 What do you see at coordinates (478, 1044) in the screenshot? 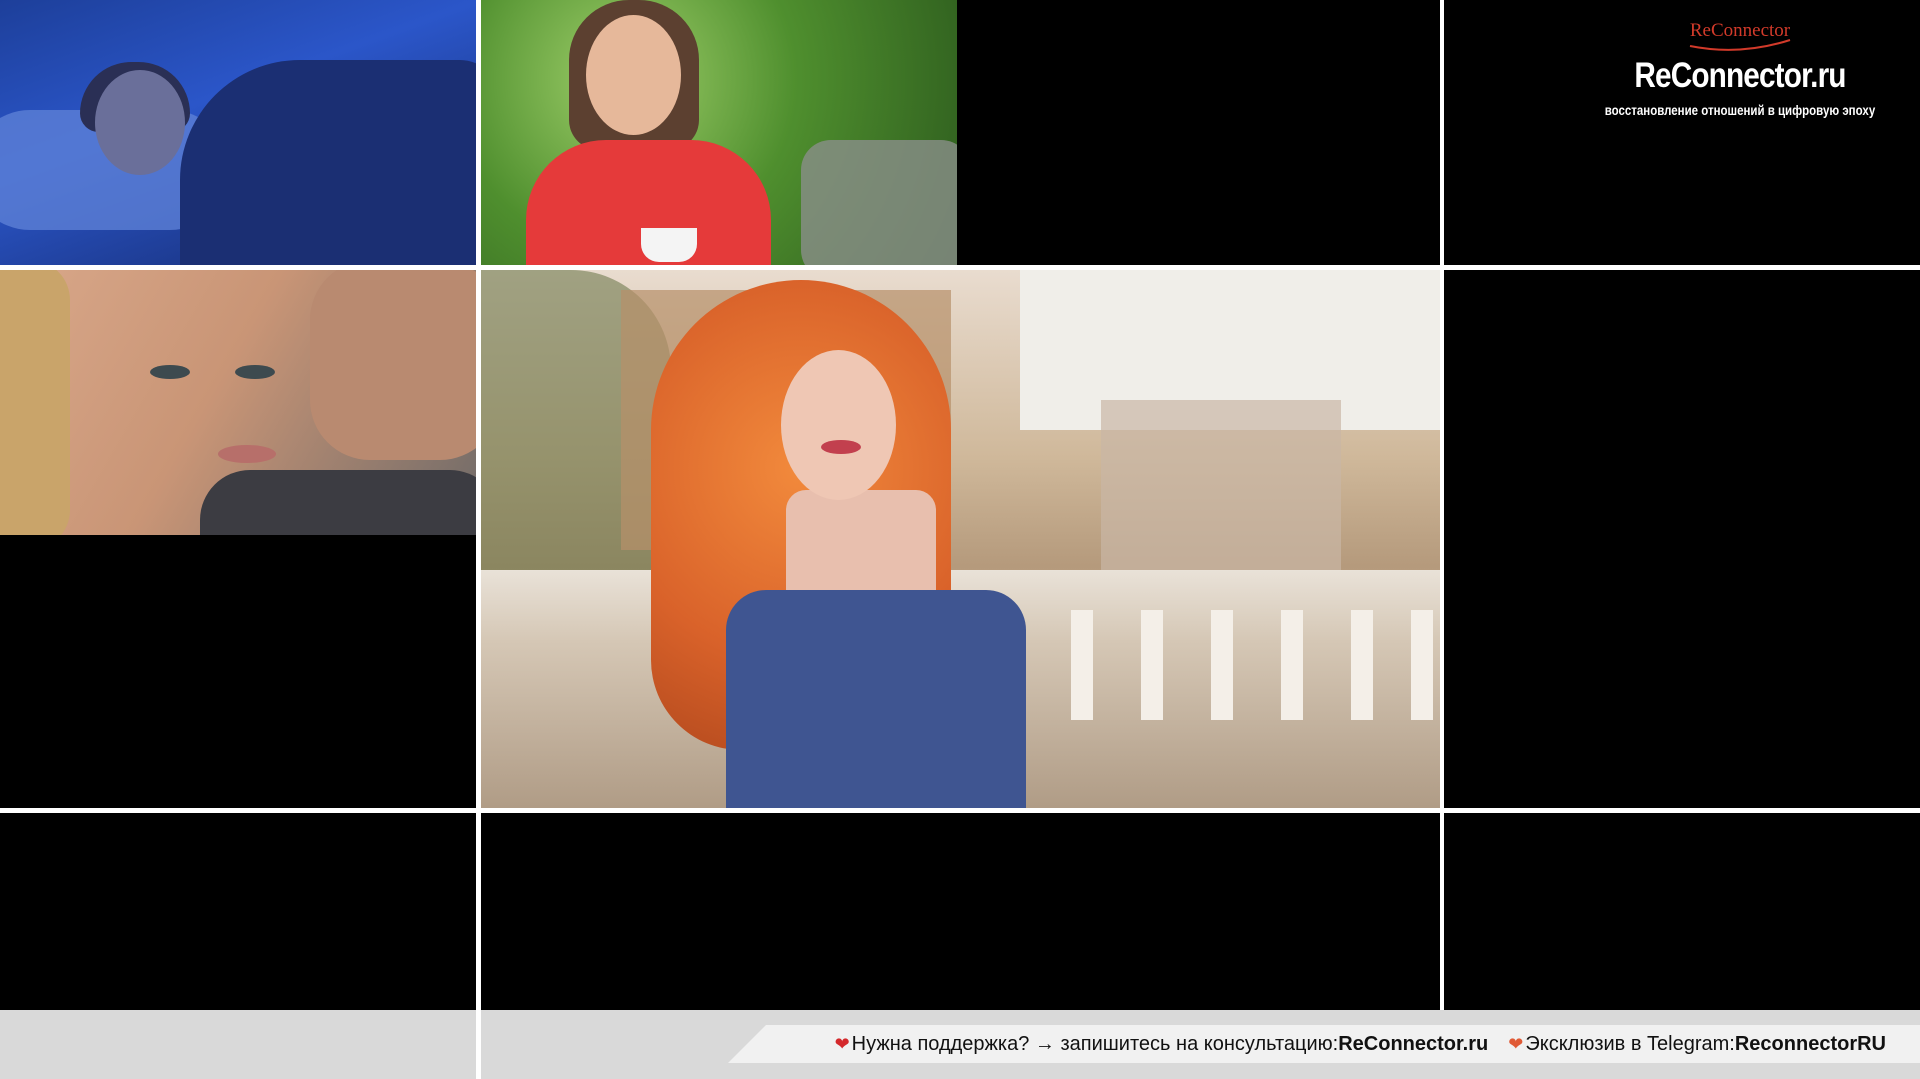
I see `ticker-divider` at bounding box center [478, 1044].